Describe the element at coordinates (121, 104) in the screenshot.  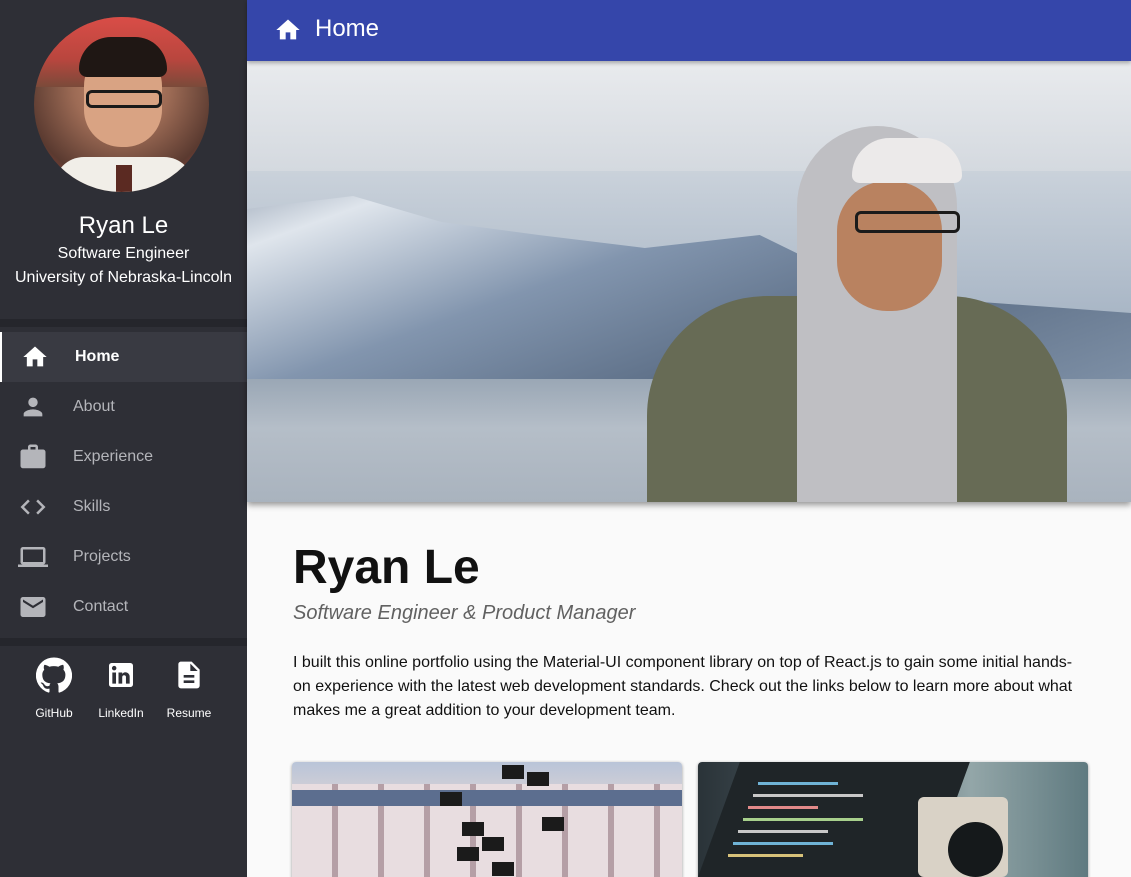
I see `avatar` at that location.